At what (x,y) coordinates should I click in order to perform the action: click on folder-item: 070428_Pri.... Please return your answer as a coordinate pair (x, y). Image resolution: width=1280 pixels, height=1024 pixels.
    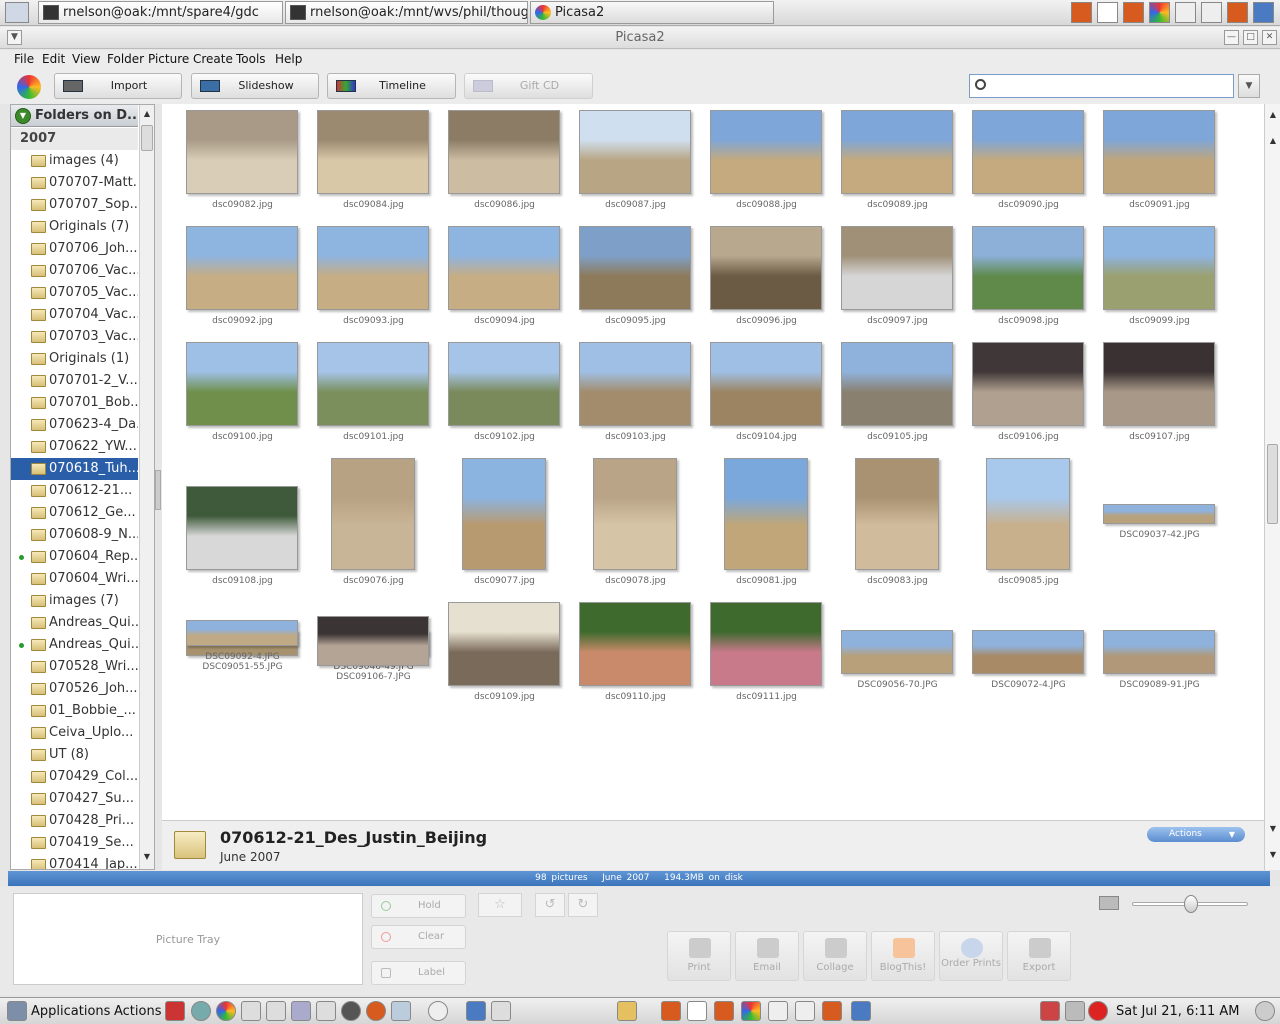
    Looking at the image, I should click on (74, 821).